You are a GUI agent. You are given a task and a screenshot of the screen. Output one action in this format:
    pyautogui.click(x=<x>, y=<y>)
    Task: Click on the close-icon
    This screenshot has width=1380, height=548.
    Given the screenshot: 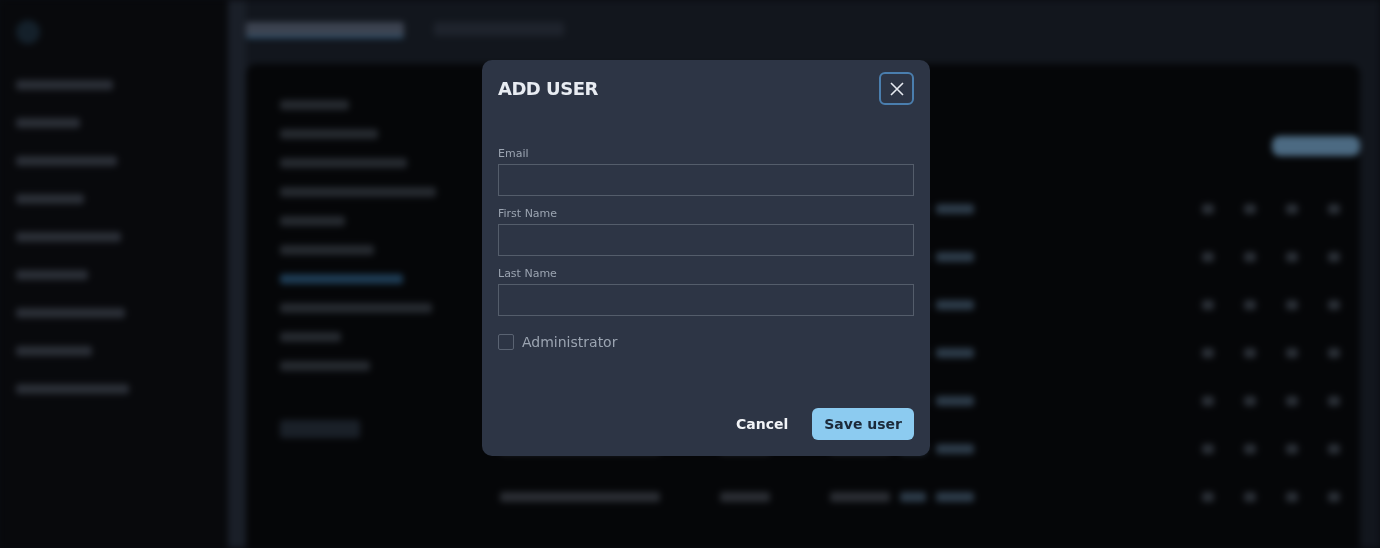 What is the action you would take?
    pyautogui.click(x=896, y=88)
    